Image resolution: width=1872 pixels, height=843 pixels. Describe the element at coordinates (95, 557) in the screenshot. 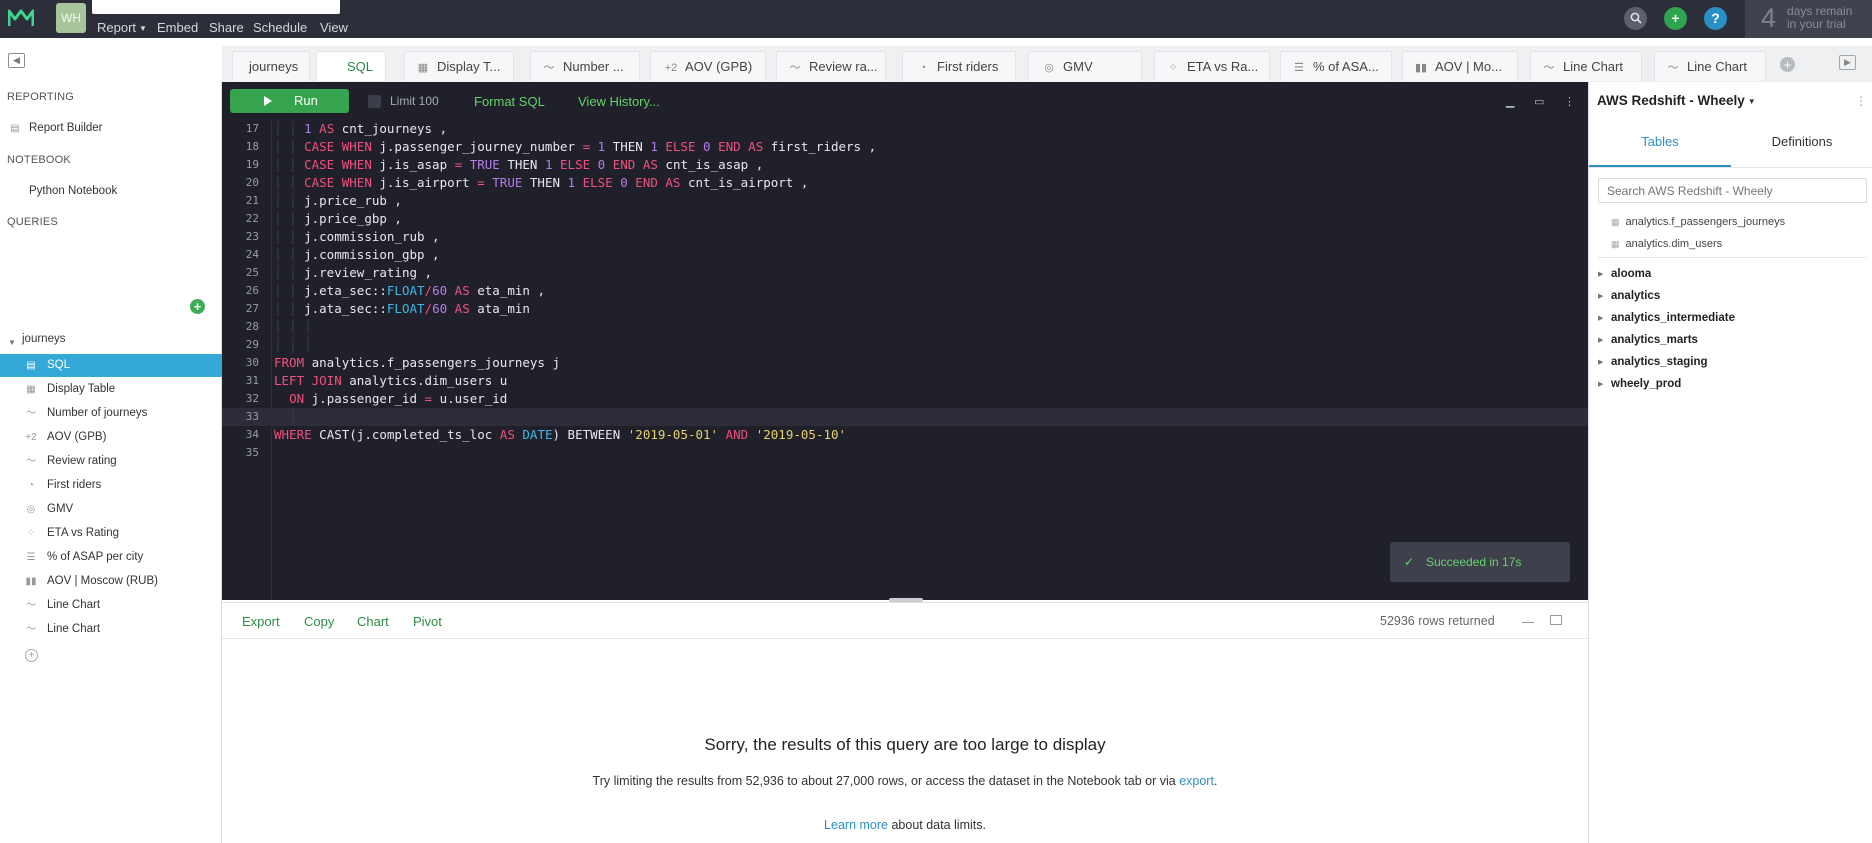

I see `sidebar-item-label: % of ASAP per city` at that location.